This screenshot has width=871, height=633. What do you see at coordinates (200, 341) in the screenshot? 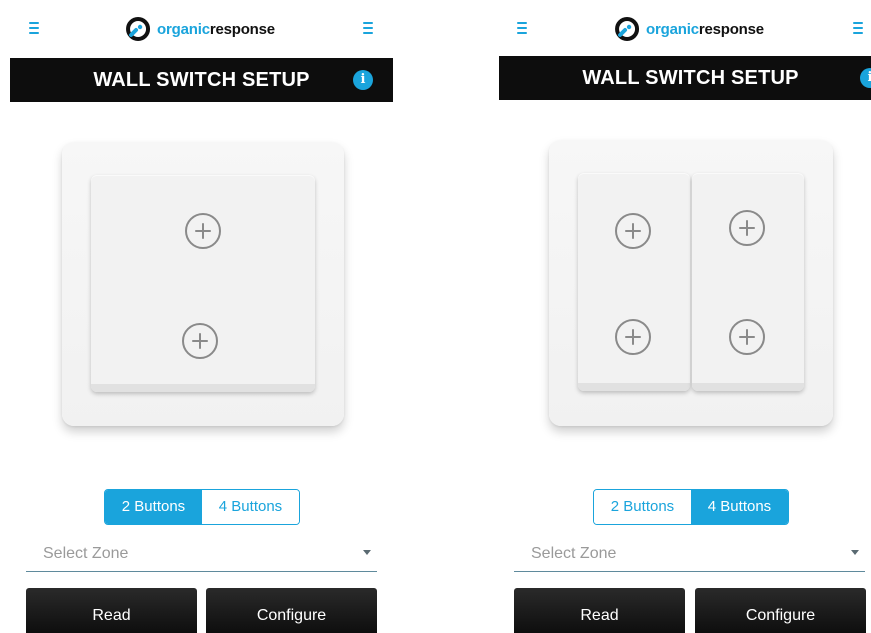
I see `add-button-bottom-icon` at bounding box center [200, 341].